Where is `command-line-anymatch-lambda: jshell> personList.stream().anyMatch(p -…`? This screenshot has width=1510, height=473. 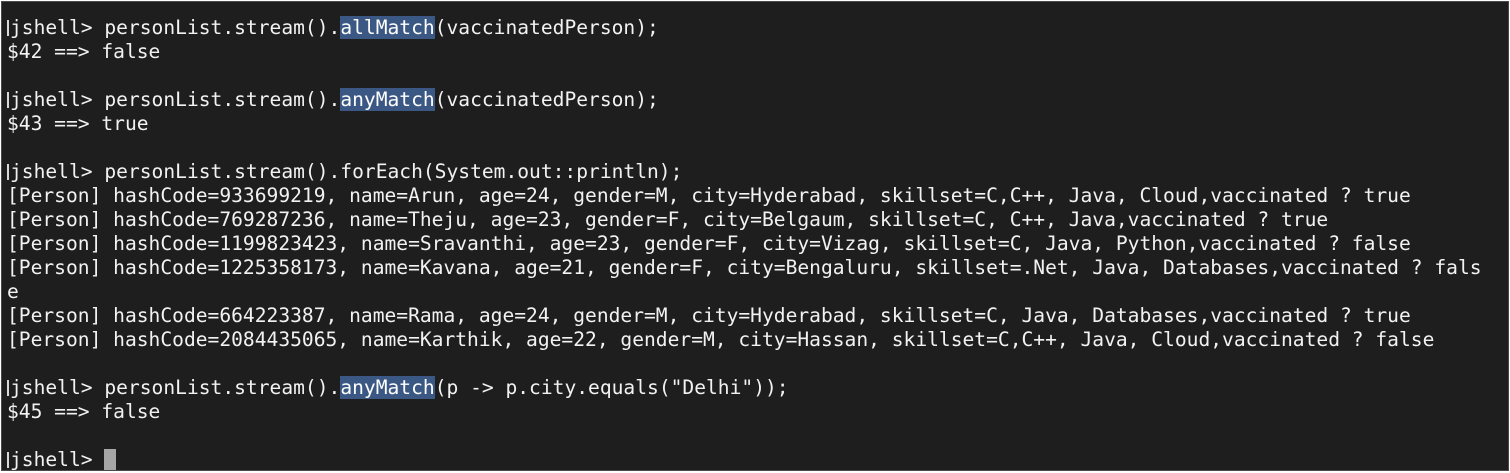
command-line-anymatch-lambda: jshell> personList.stream().anyMatch(p -… is located at coordinates (757, 388).